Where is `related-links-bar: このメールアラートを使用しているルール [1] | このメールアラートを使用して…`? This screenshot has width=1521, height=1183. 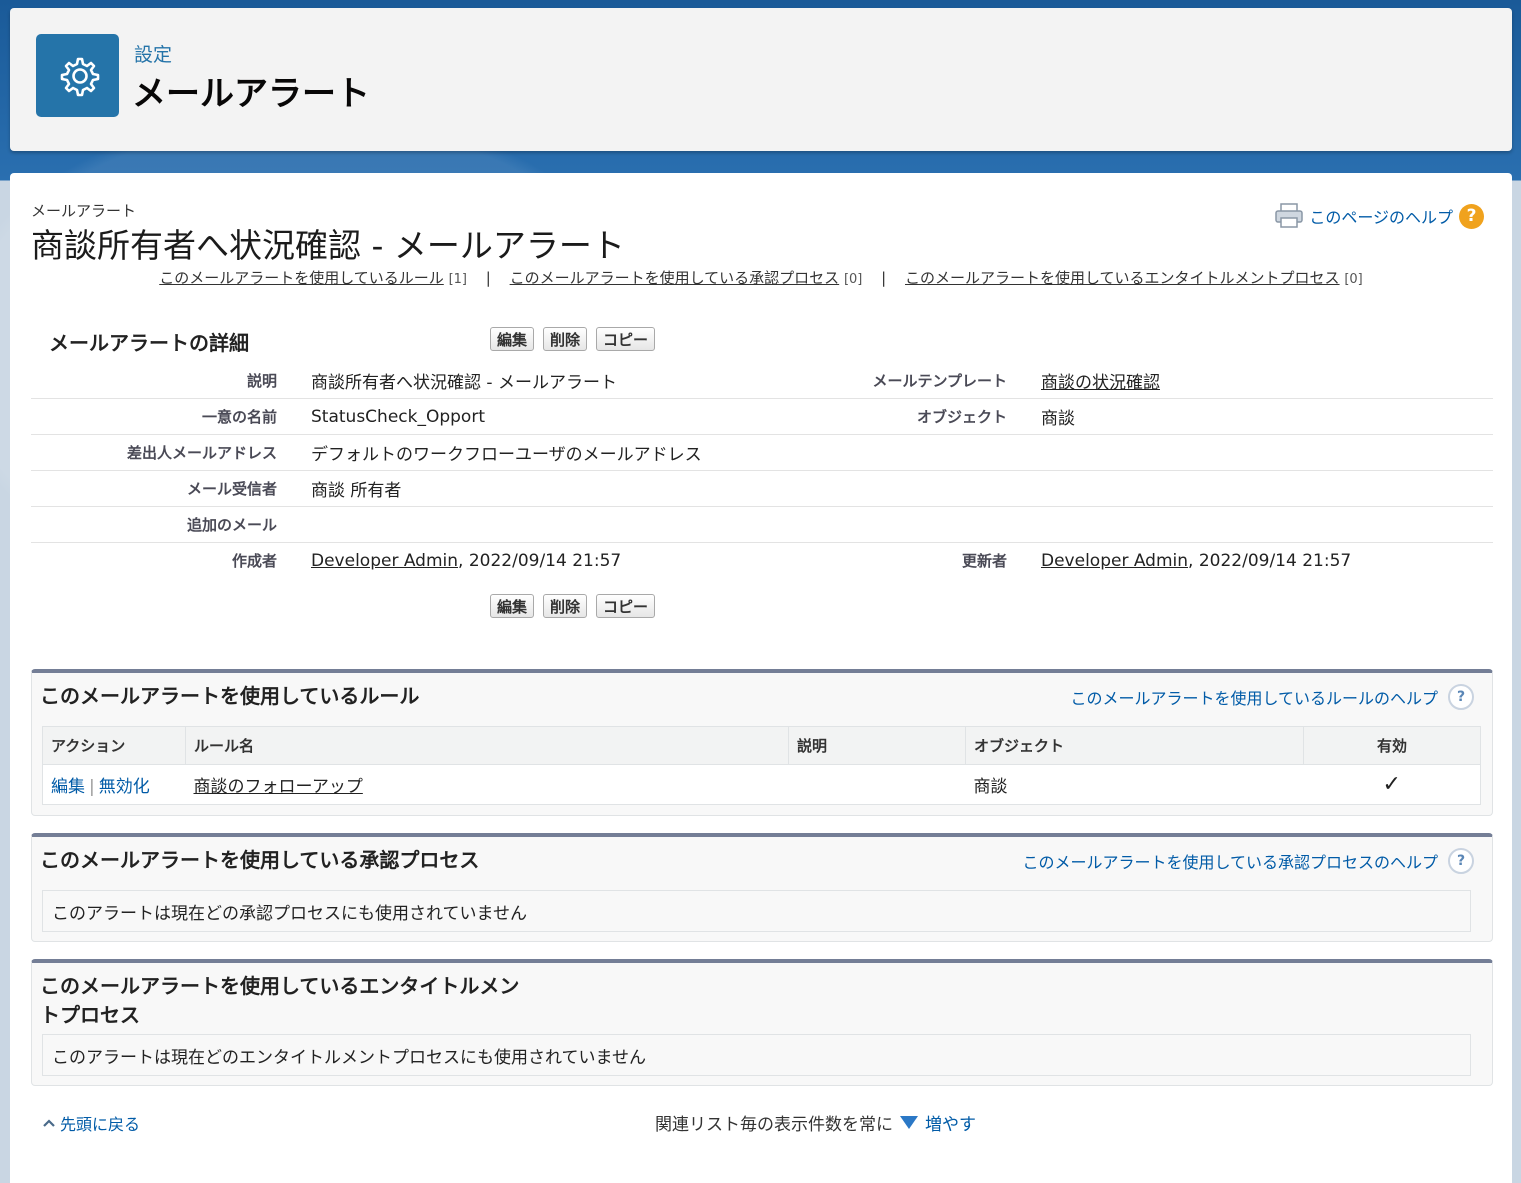 related-links-bar: このメールアラートを使用しているルール [1] | このメールアラートを使用して… is located at coordinates (761, 278).